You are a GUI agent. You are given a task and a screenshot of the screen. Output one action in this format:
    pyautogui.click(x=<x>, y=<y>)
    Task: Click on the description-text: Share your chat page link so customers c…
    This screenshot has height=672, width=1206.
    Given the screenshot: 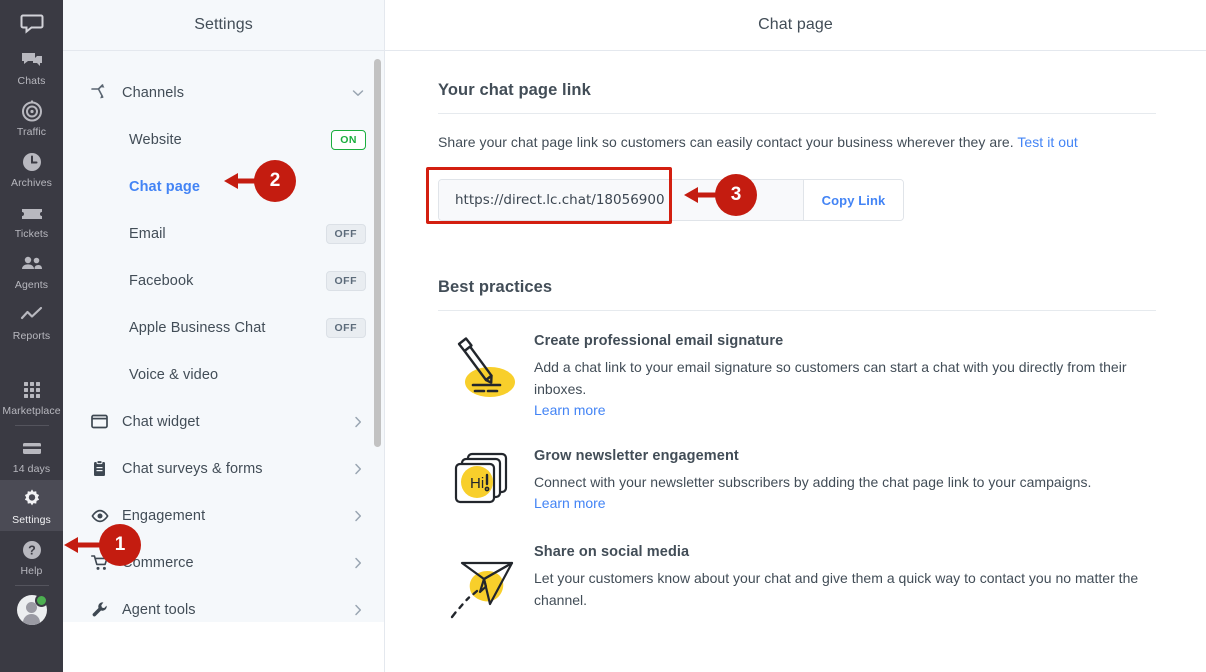 What is the action you would take?
    pyautogui.click(x=726, y=142)
    